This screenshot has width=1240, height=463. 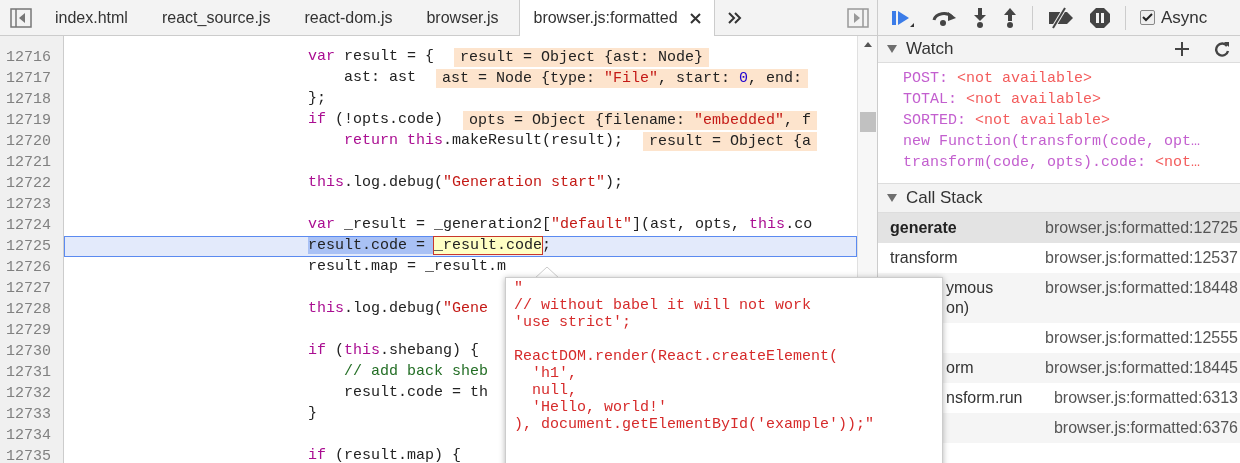 I want to click on line-number: 12724, so click(x=28, y=226).